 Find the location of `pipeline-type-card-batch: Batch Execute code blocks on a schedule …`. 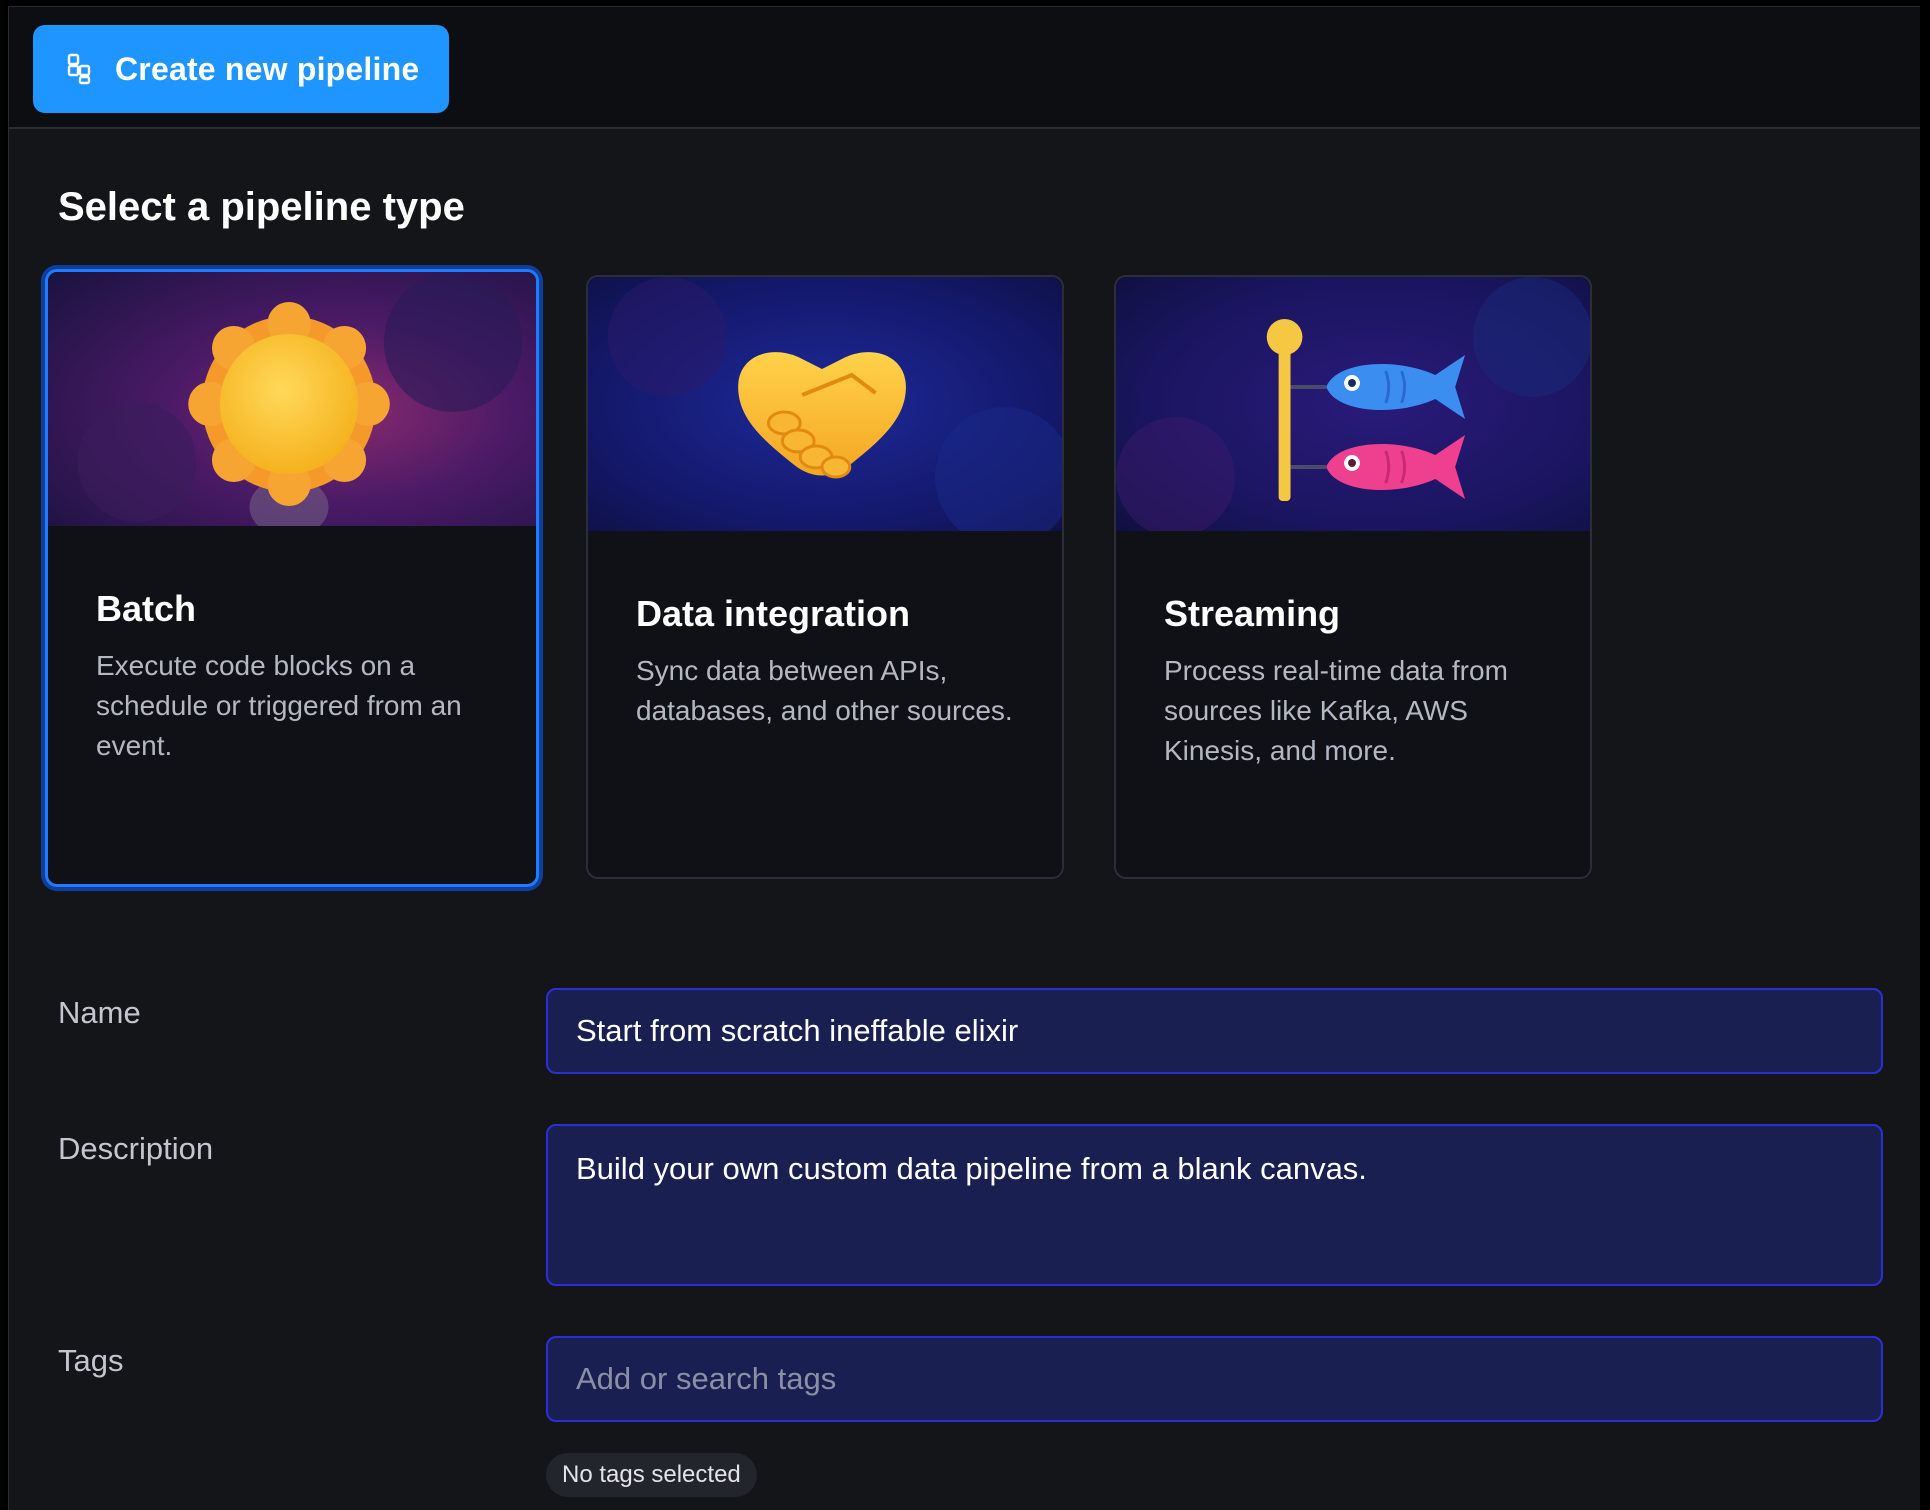

pipeline-type-card-batch: Batch Execute code blocks on a schedule … is located at coordinates (292, 578).